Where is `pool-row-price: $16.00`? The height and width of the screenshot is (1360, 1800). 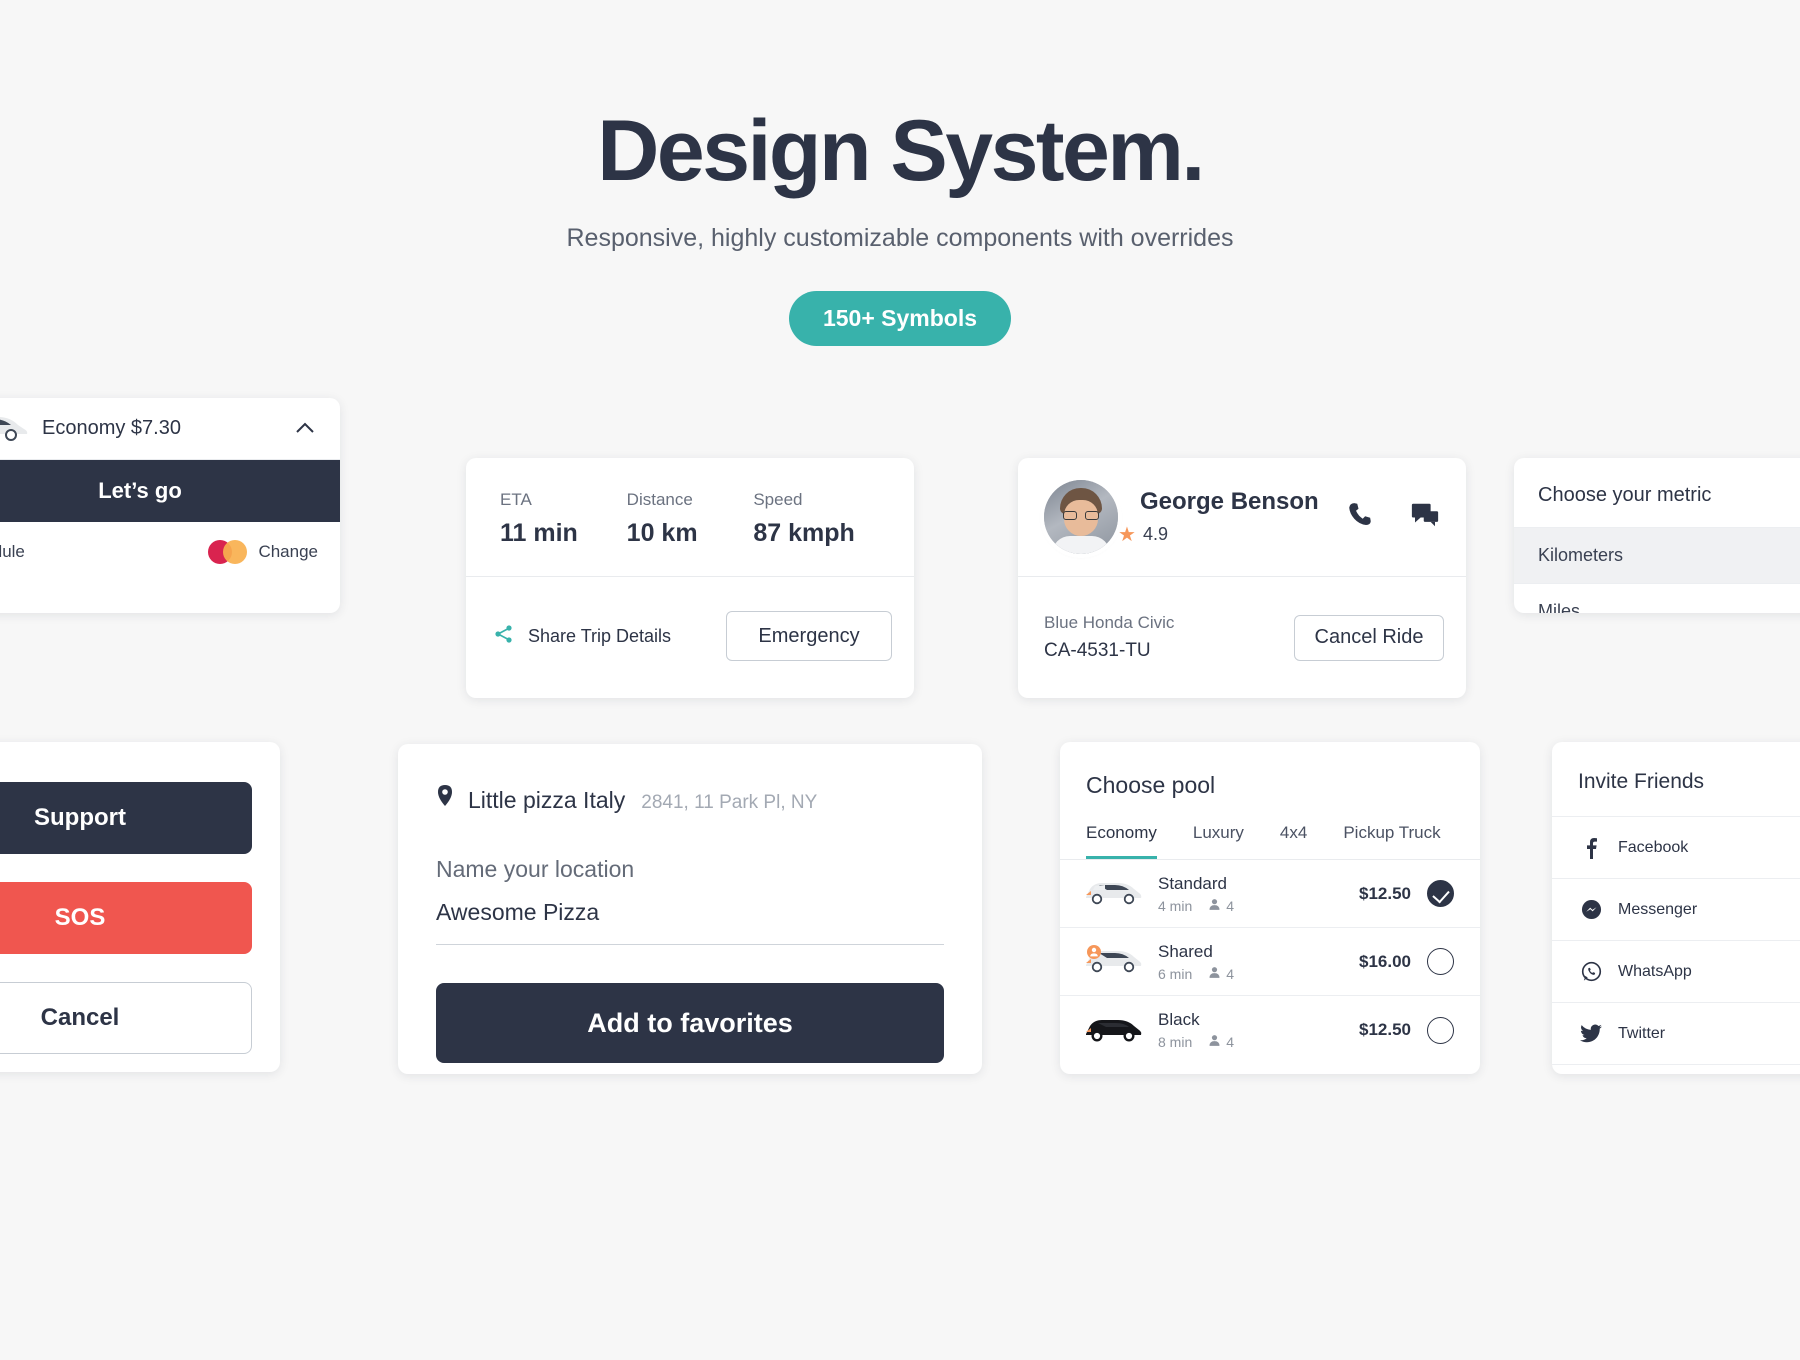 pool-row-price: $16.00 is located at coordinates (1385, 961).